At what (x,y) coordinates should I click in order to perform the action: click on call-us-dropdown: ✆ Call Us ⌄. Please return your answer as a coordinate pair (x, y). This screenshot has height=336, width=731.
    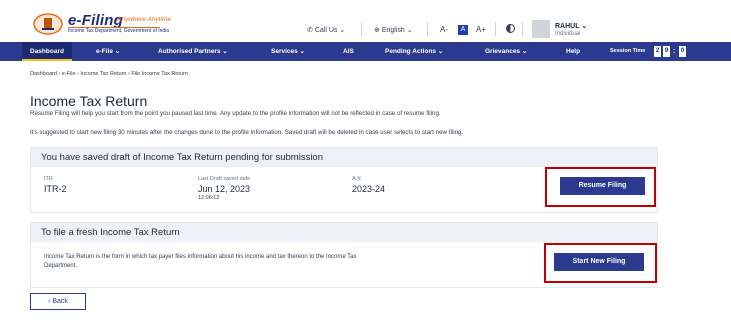
    Looking at the image, I should click on (326, 30).